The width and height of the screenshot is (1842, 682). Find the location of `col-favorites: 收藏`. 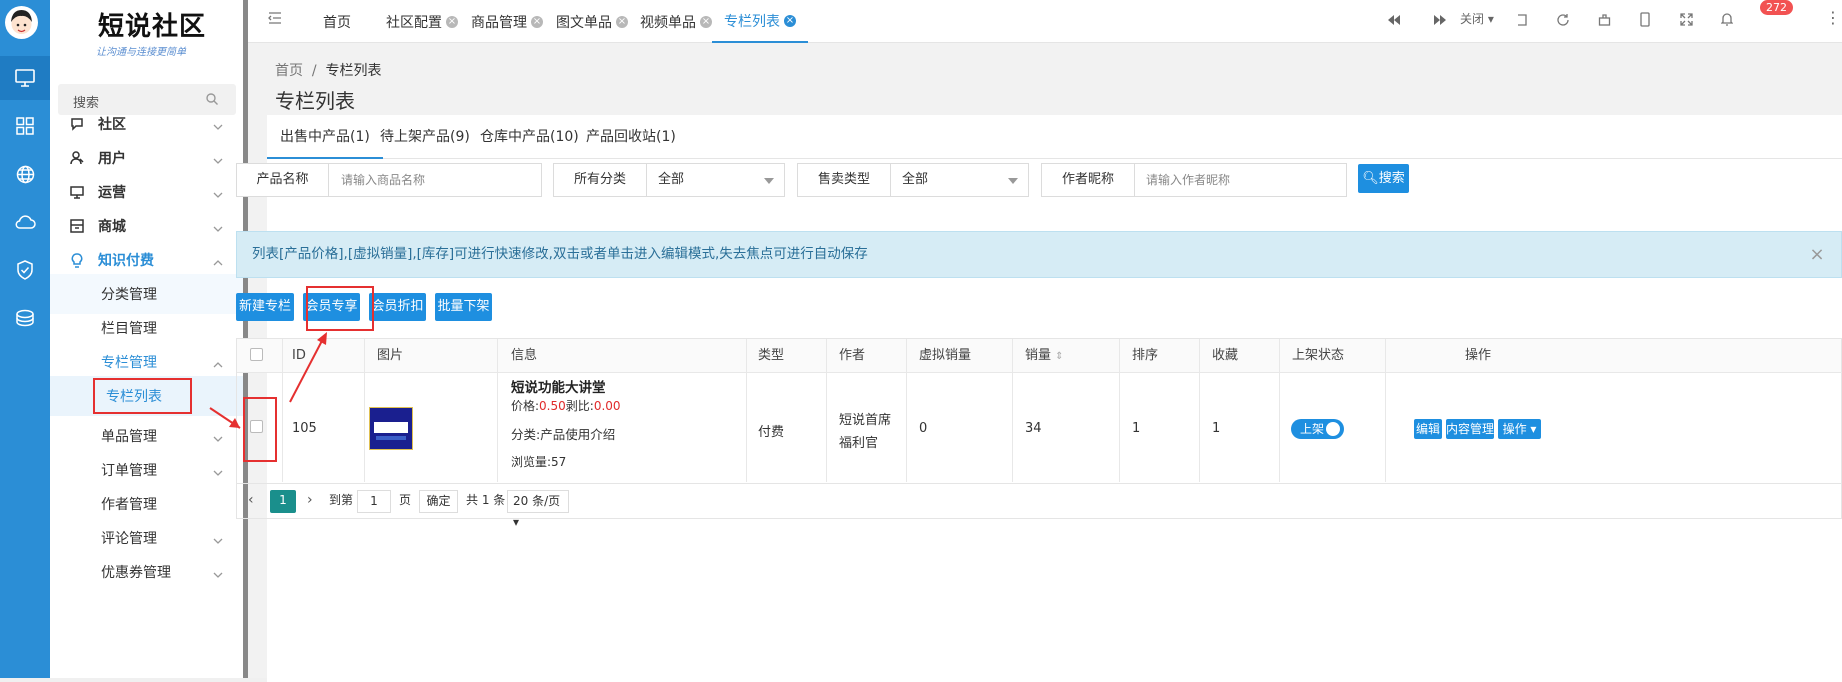

col-favorites: 收藏 is located at coordinates (1225, 355).